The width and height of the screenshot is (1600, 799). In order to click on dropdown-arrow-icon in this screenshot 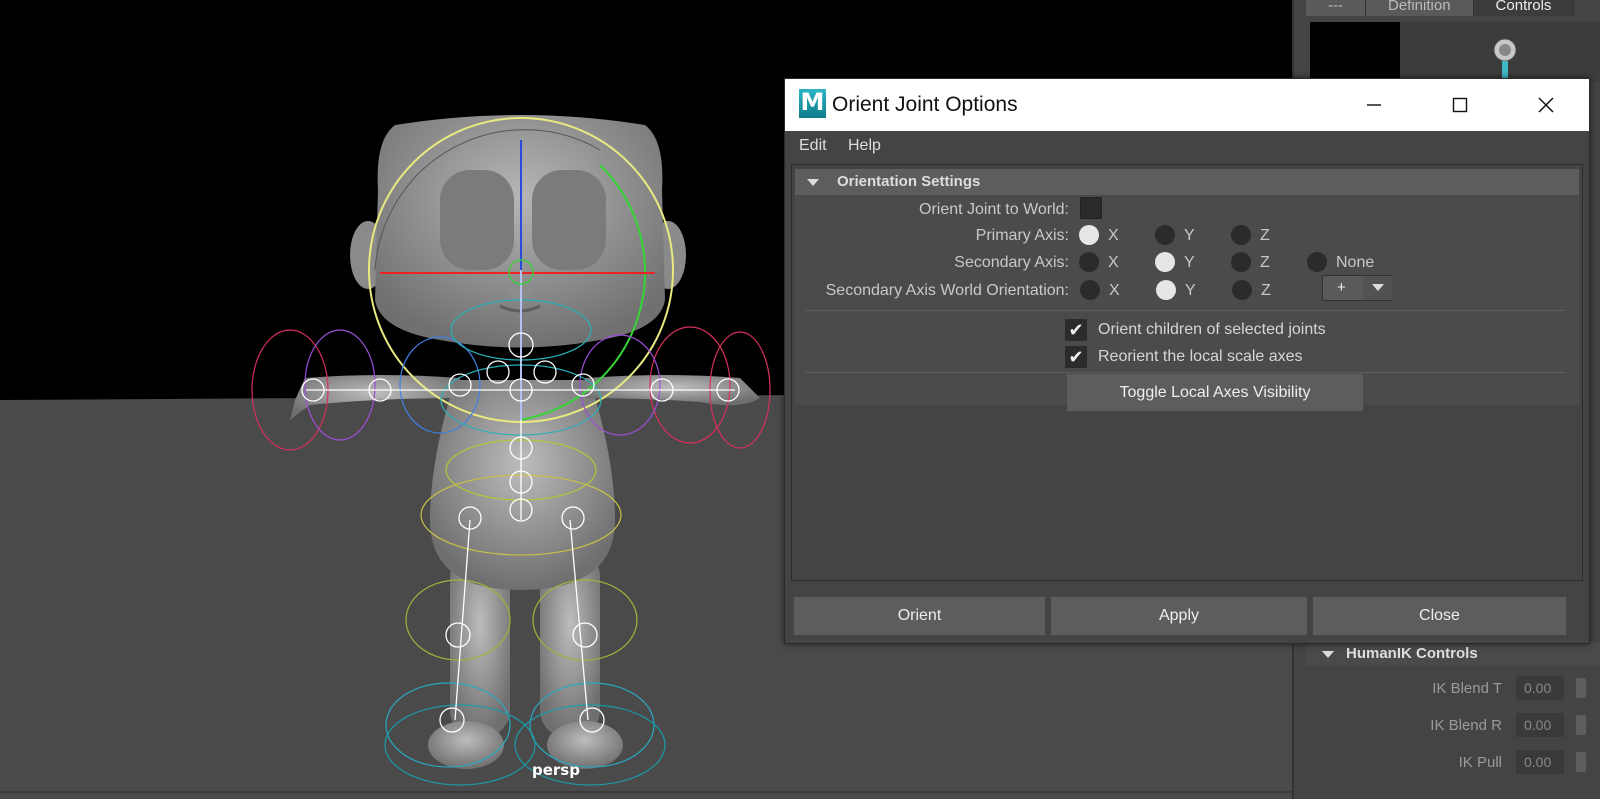, I will do `click(1378, 287)`.